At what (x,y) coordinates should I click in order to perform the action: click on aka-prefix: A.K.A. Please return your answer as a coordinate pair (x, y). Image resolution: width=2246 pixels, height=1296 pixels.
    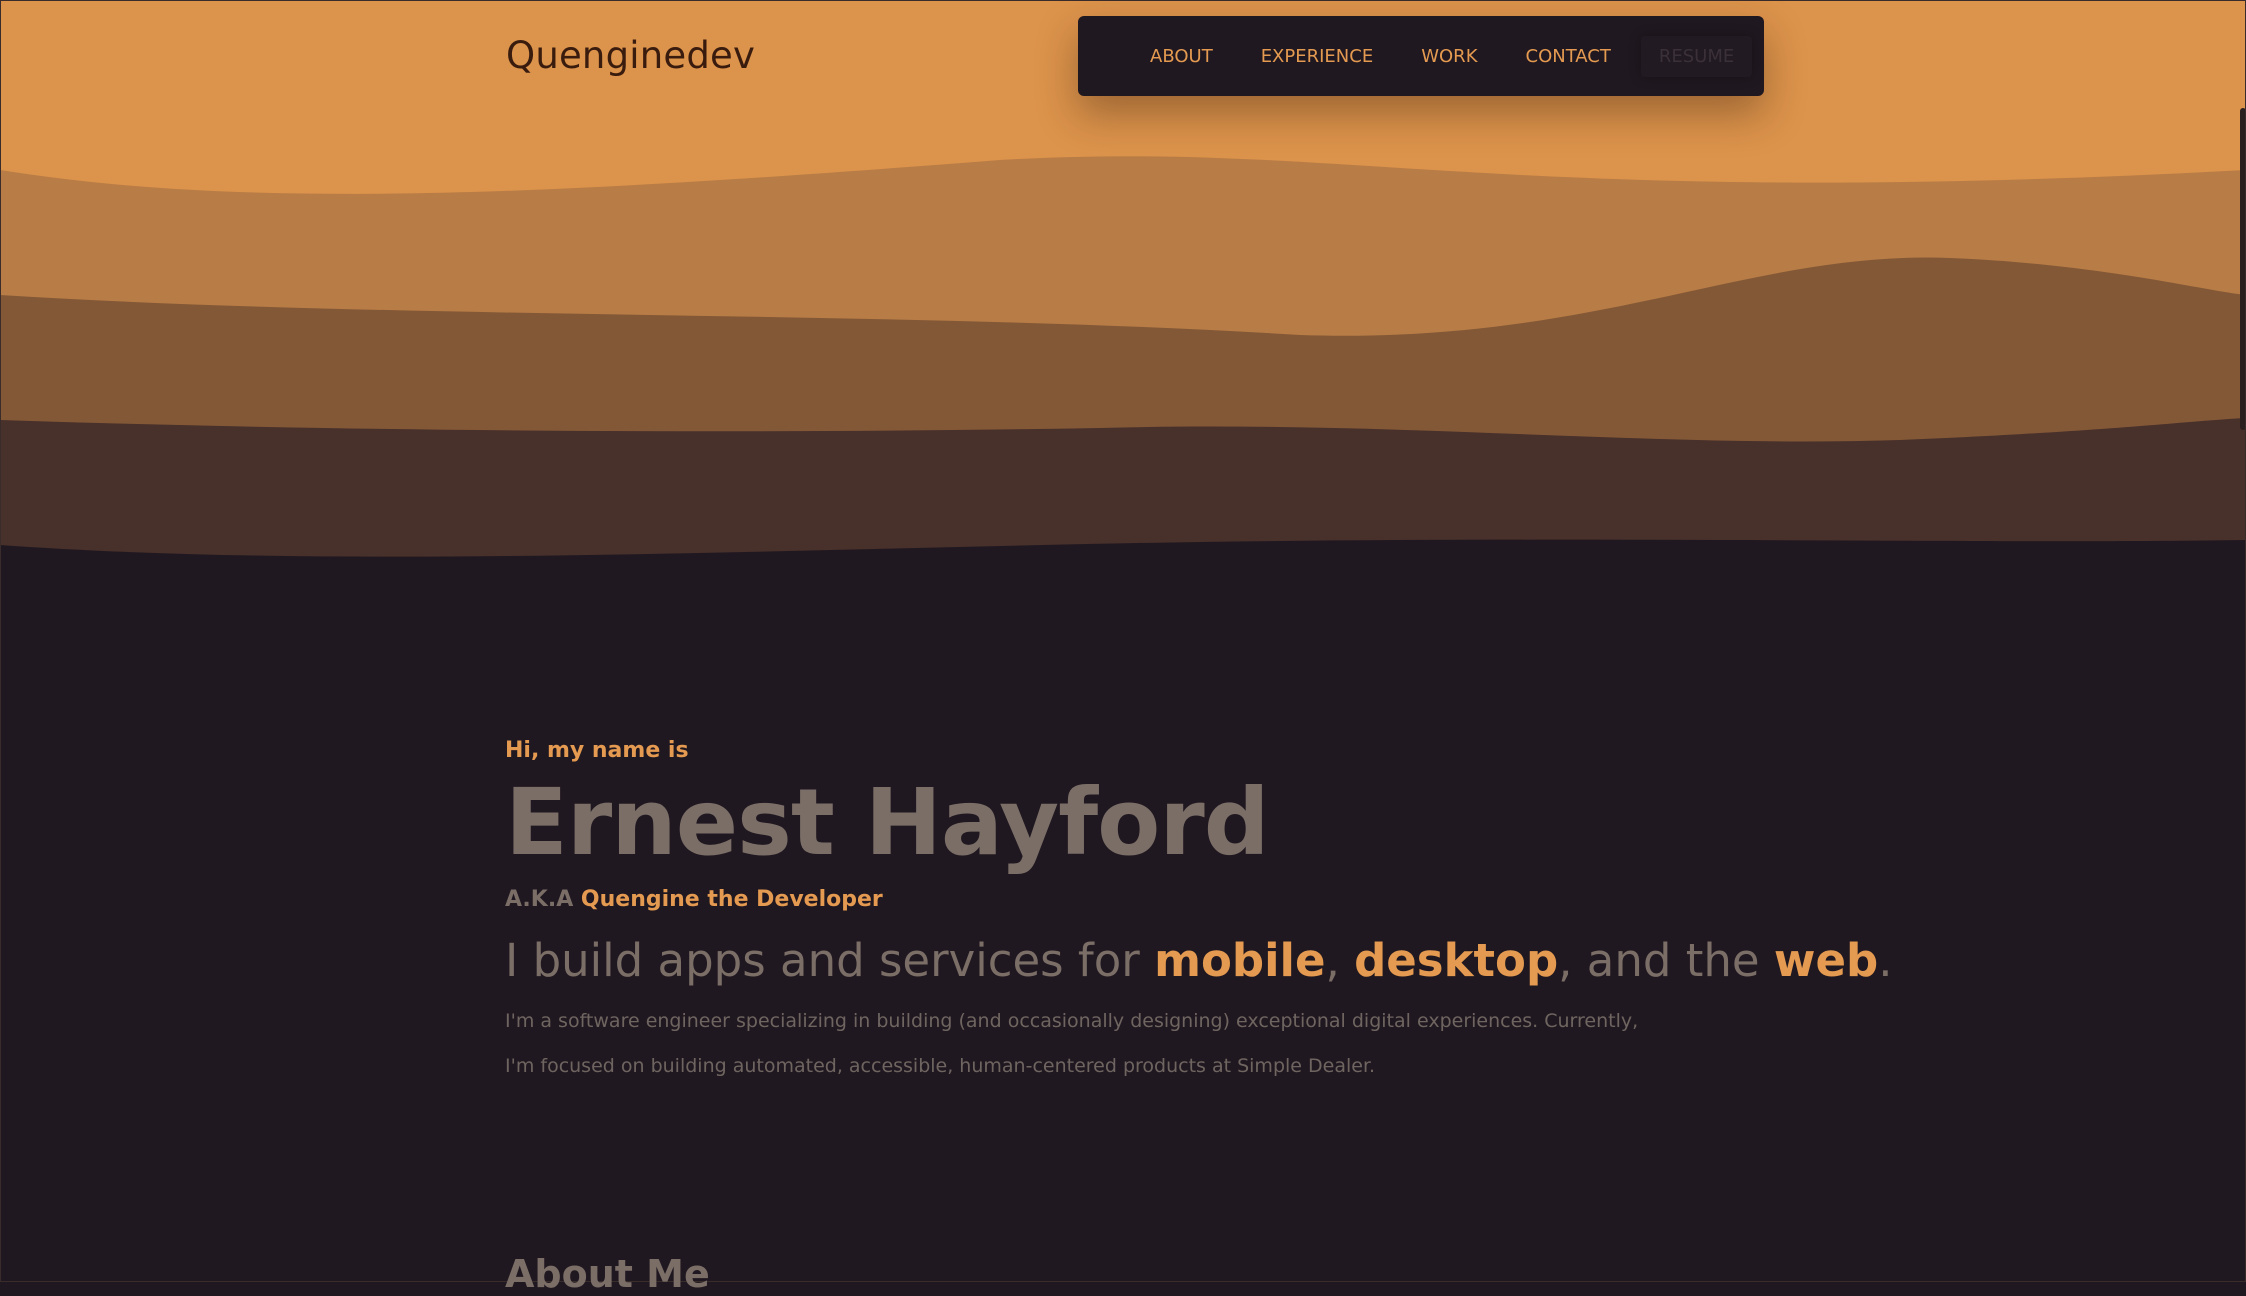
    Looking at the image, I should click on (539, 899).